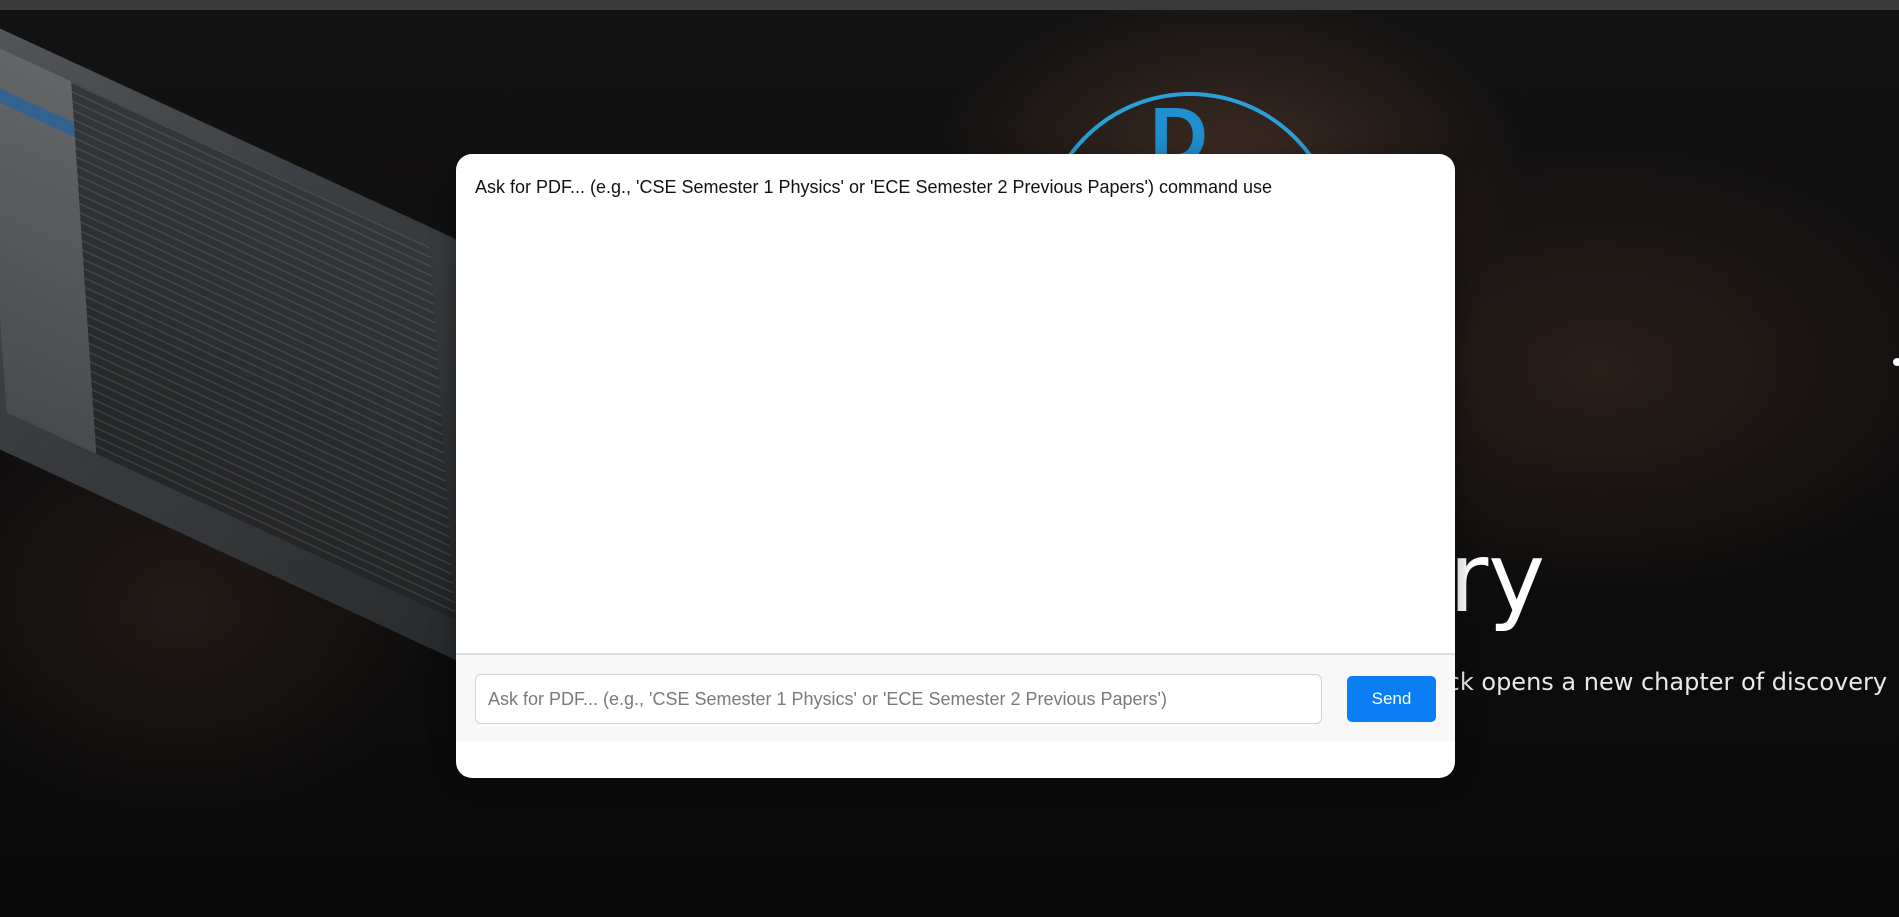 The height and width of the screenshot is (917, 1899). What do you see at coordinates (1896, 362) in the screenshot?
I see `carousel-dot` at bounding box center [1896, 362].